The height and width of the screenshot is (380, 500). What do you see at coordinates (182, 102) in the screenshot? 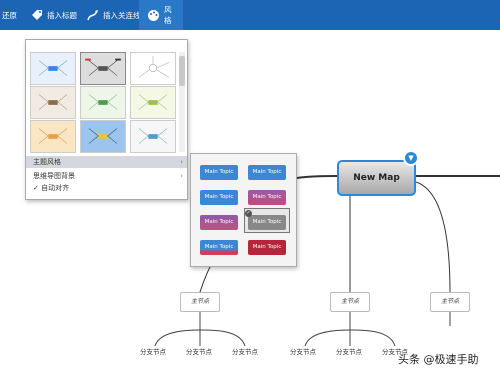
I see `thumbnail-scrollbar` at bounding box center [182, 102].